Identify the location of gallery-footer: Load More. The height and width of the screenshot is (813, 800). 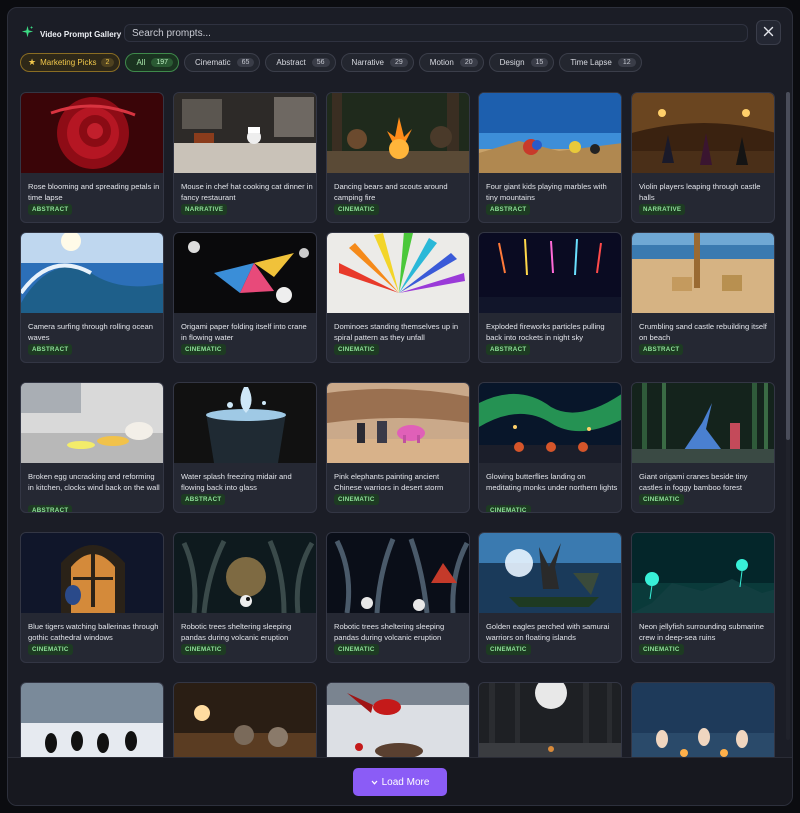
(400, 781).